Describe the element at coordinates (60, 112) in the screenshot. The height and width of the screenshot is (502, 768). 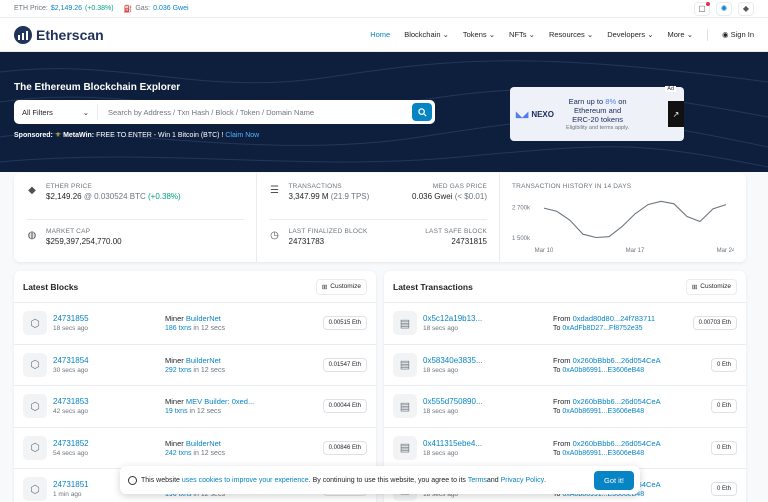
I see `search-filter-select: All Filters ⌄` at that location.